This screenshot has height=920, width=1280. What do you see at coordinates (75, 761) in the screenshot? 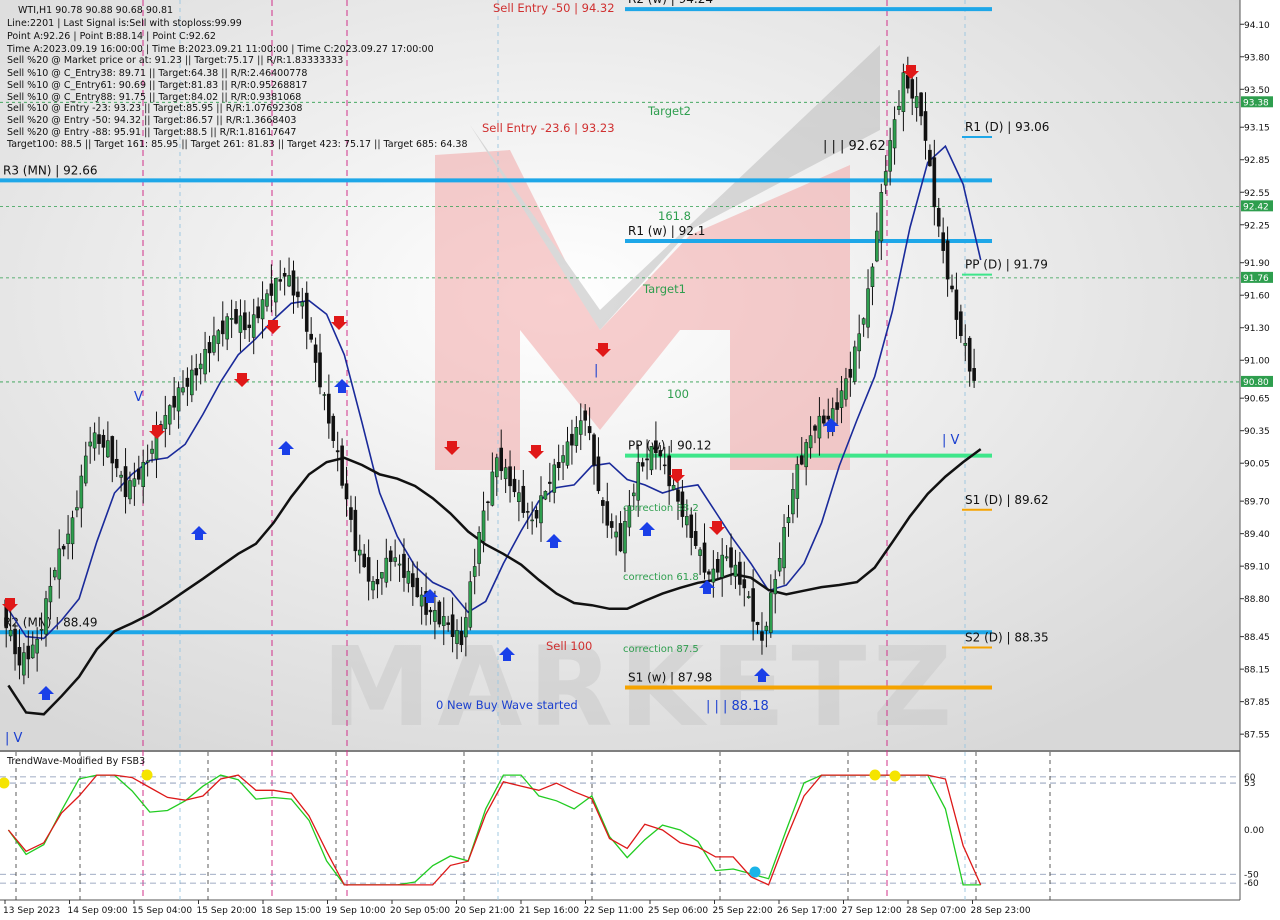
I see `oscillator-title: TrendWave-Modified By FSB3` at bounding box center [75, 761].